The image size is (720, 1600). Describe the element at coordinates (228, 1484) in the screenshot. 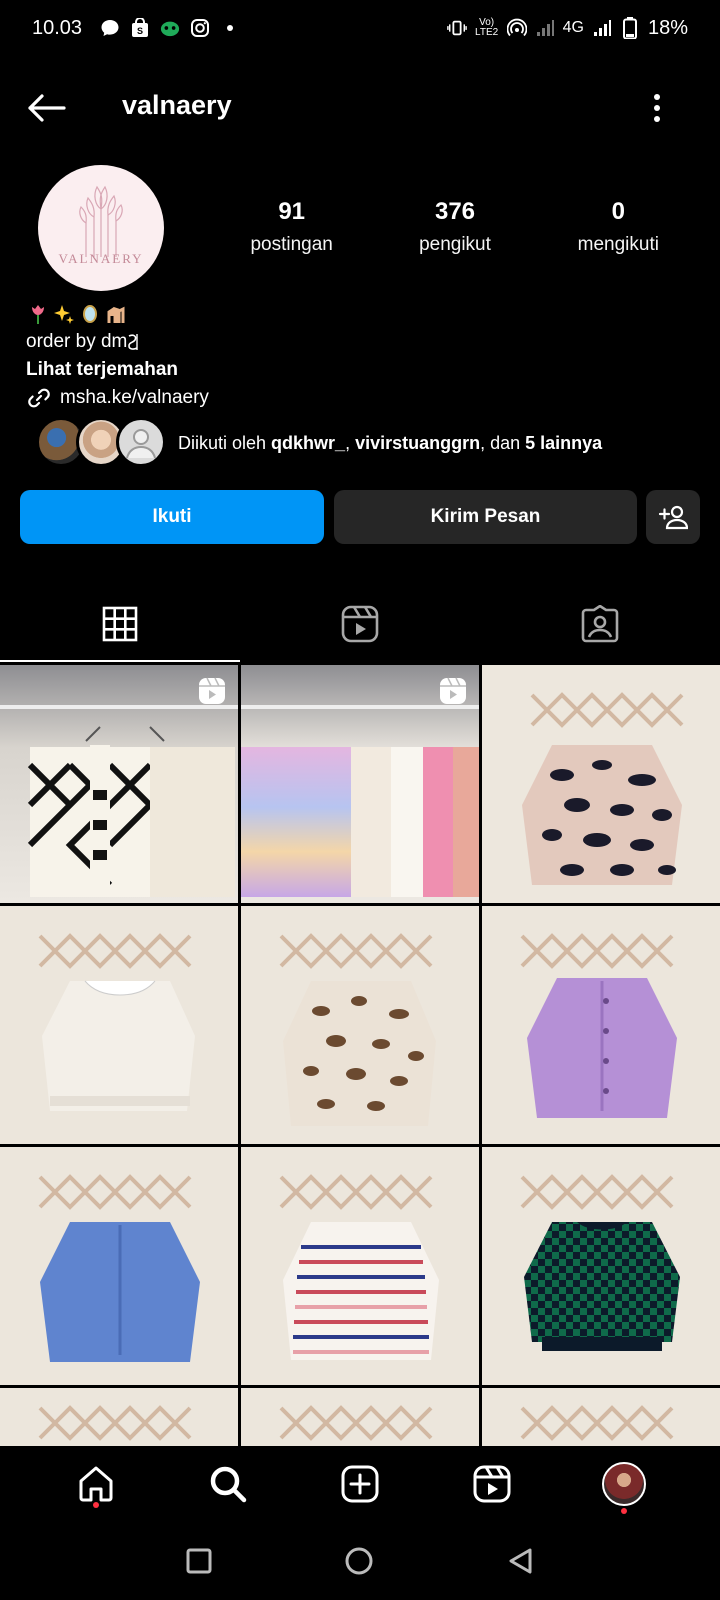

I see `nav-search` at that location.